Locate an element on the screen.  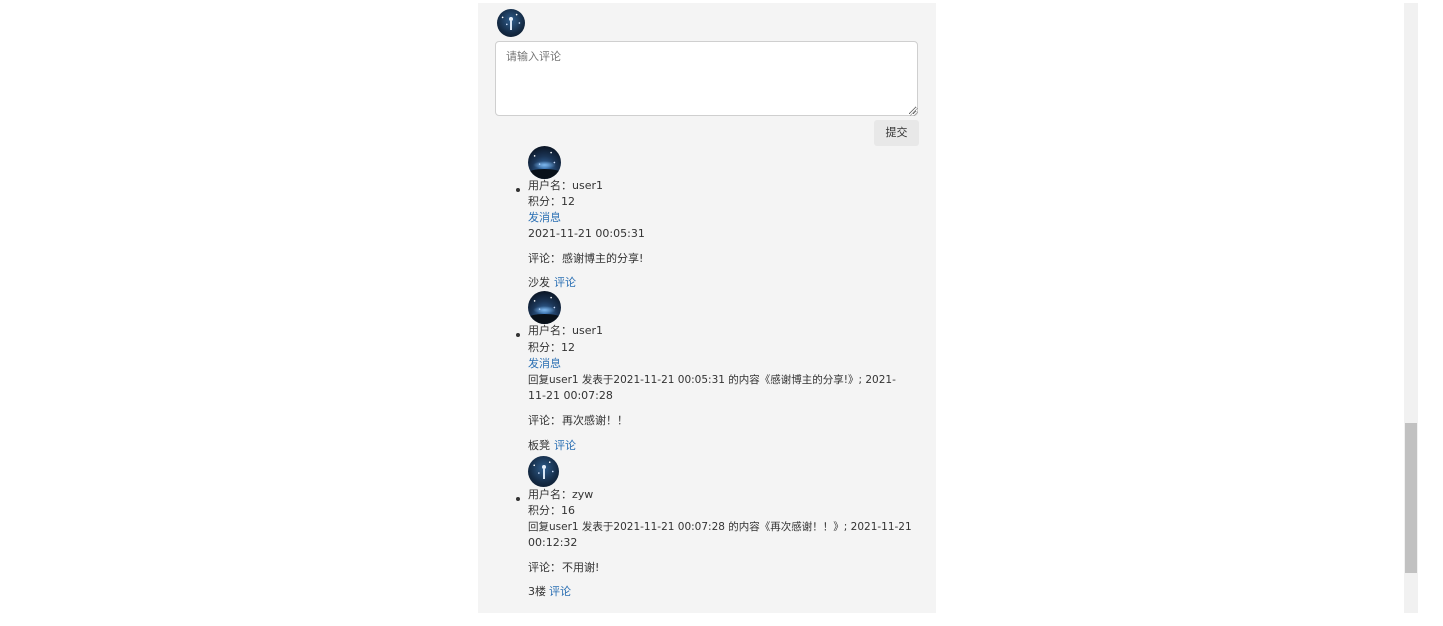
comment-meta: 2021-11-21 00:05:31 is located at coordinates (586, 233).